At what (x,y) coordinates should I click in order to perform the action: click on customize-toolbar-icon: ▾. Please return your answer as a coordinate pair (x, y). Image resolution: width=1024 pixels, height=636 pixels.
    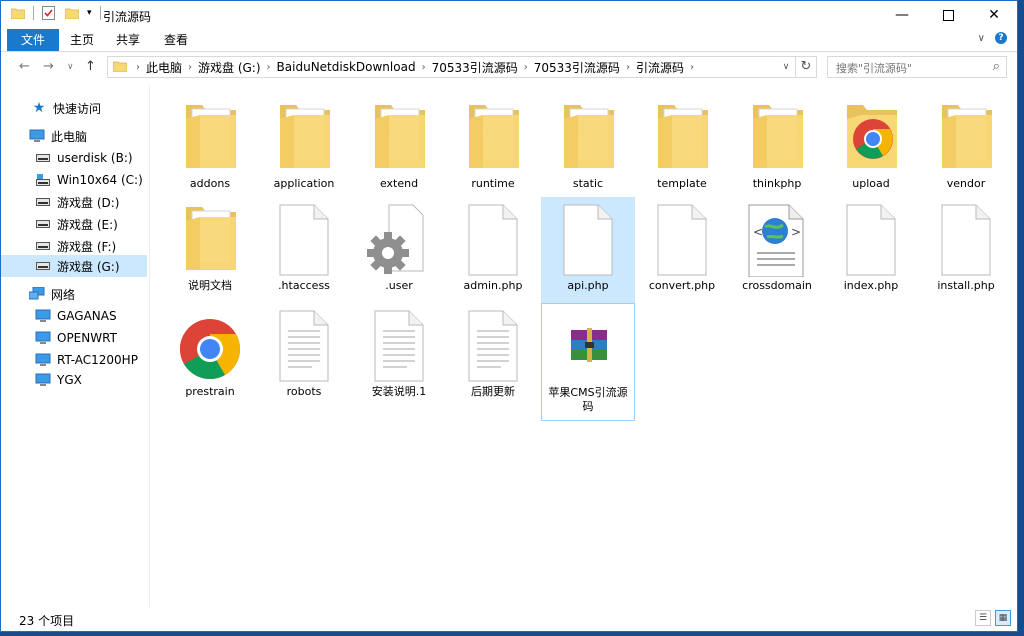
    Looking at the image, I should click on (89, 13).